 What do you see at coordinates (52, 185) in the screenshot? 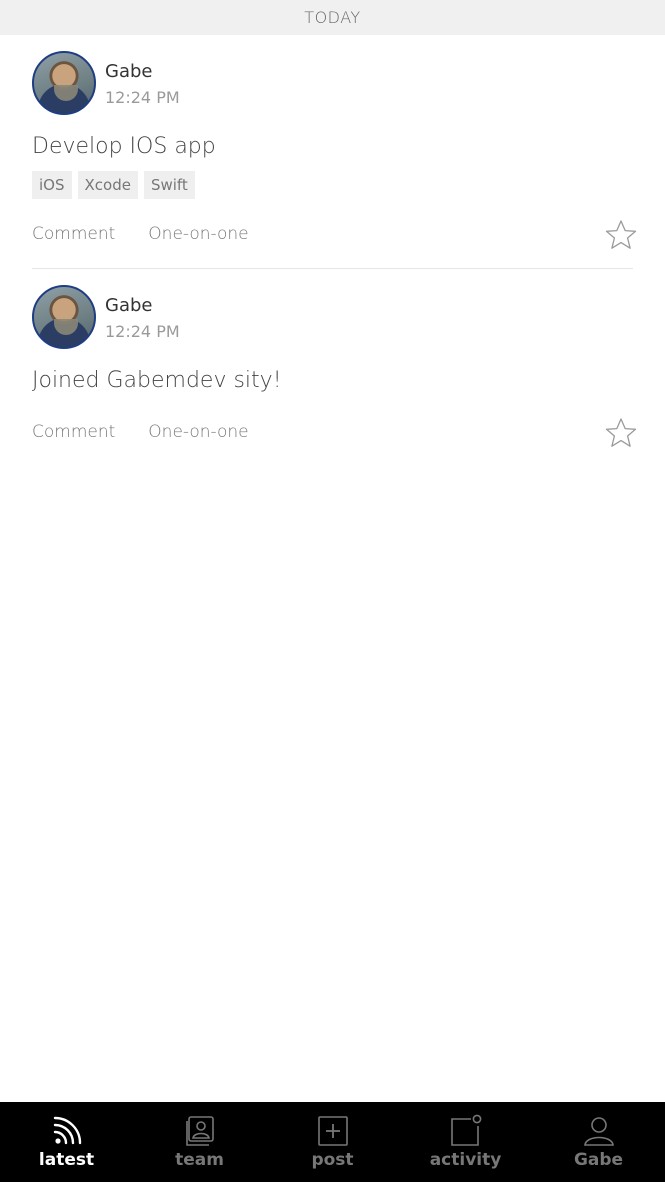
I see `tag-ios: iOS` at bounding box center [52, 185].